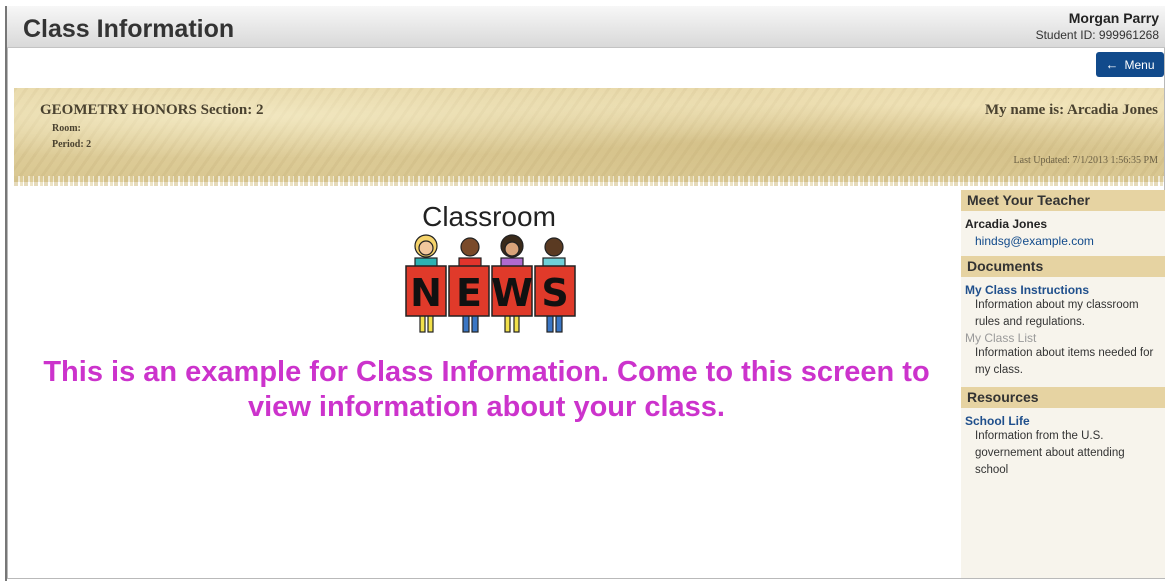 The image size is (1167, 581). Describe the element at coordinates (554, 293) in the screenshot. I see `news-letter-4: S` at that location.